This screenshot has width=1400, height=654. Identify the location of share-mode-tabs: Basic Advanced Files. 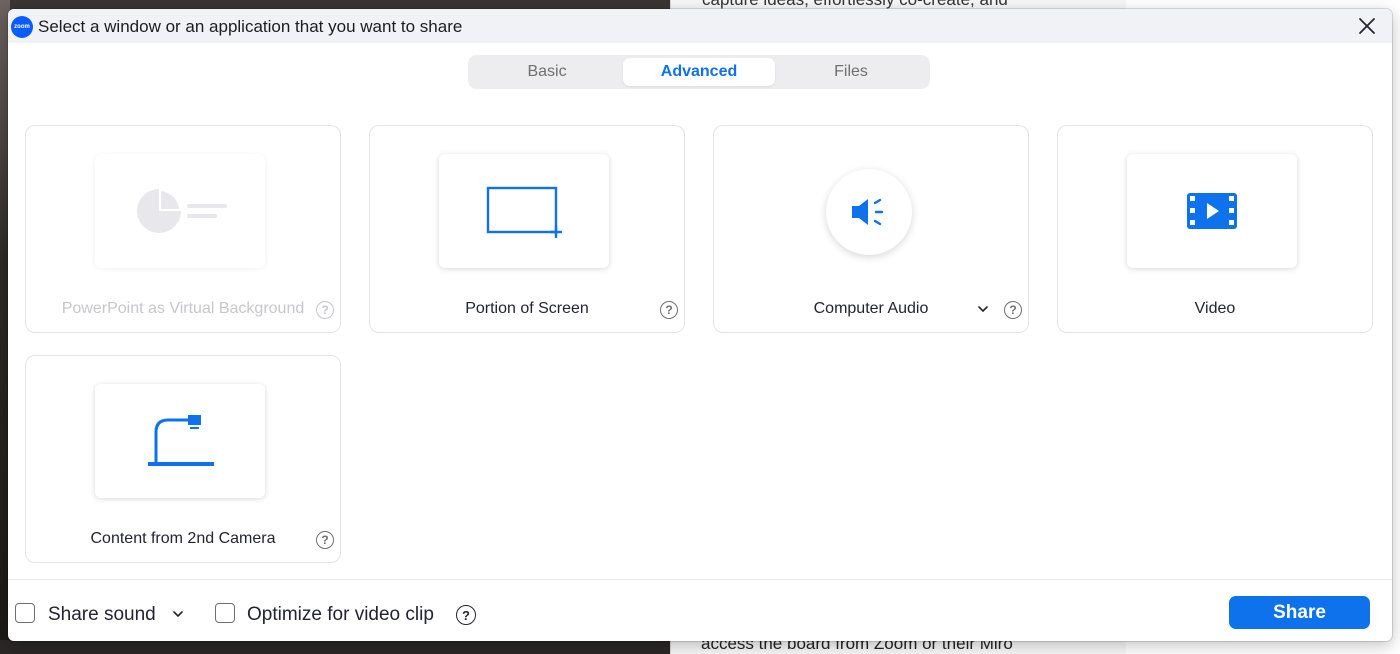
(699, 72).